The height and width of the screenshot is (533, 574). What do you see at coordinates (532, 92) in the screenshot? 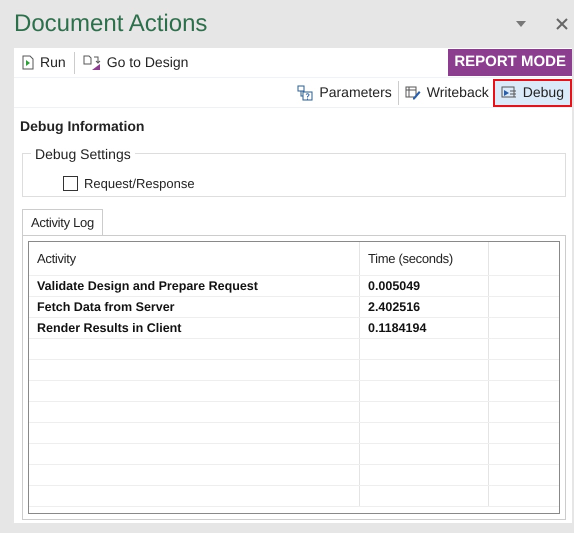
I see `tab: Debug` at bounding box center [532, 92].